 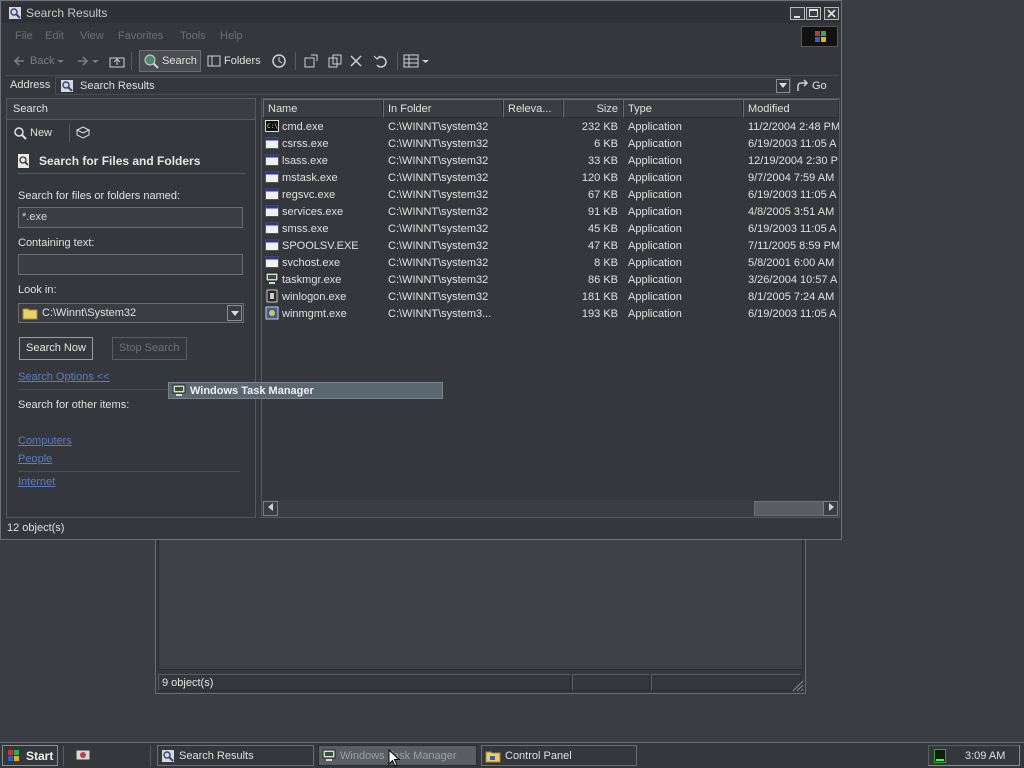 What do you see at coordinates (54, 36) in the screenshot?
I see `menu-edit: Edit` at bounding box center [54, 36].